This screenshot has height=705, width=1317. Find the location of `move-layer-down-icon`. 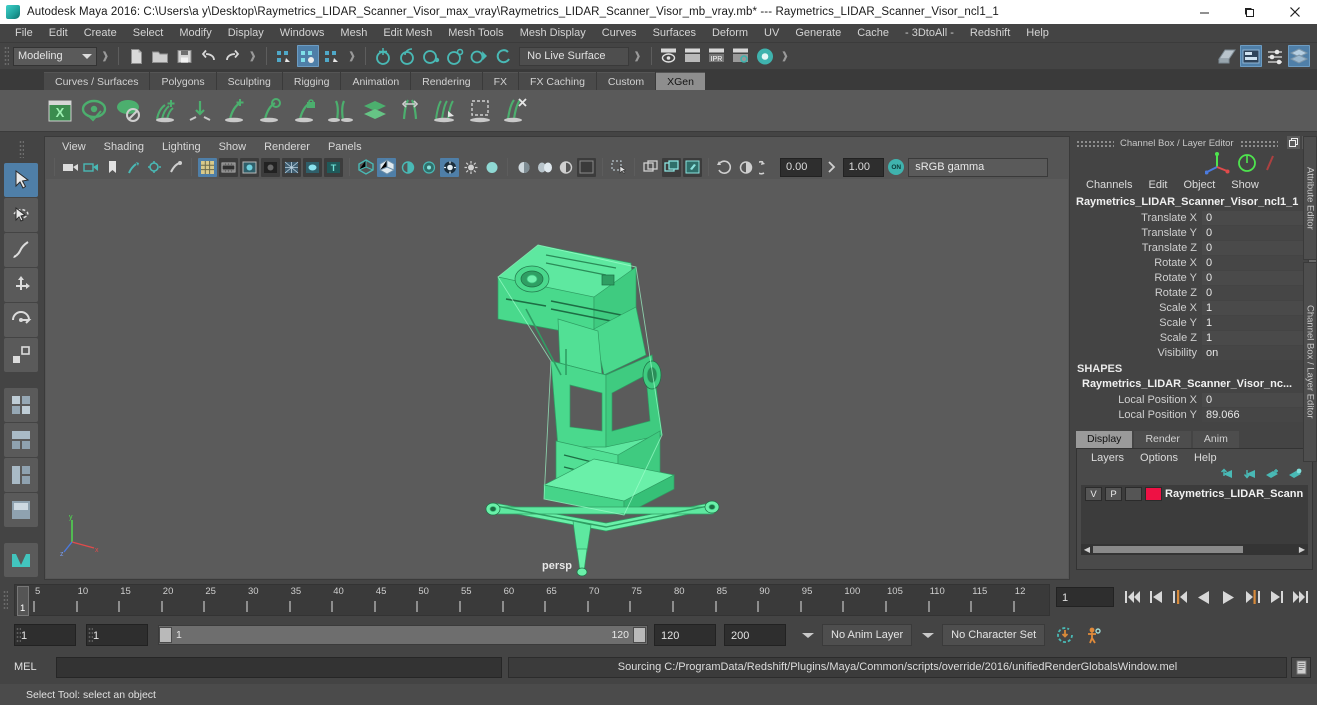

move-layer-down-icon is located at coordinates (1249, 474).